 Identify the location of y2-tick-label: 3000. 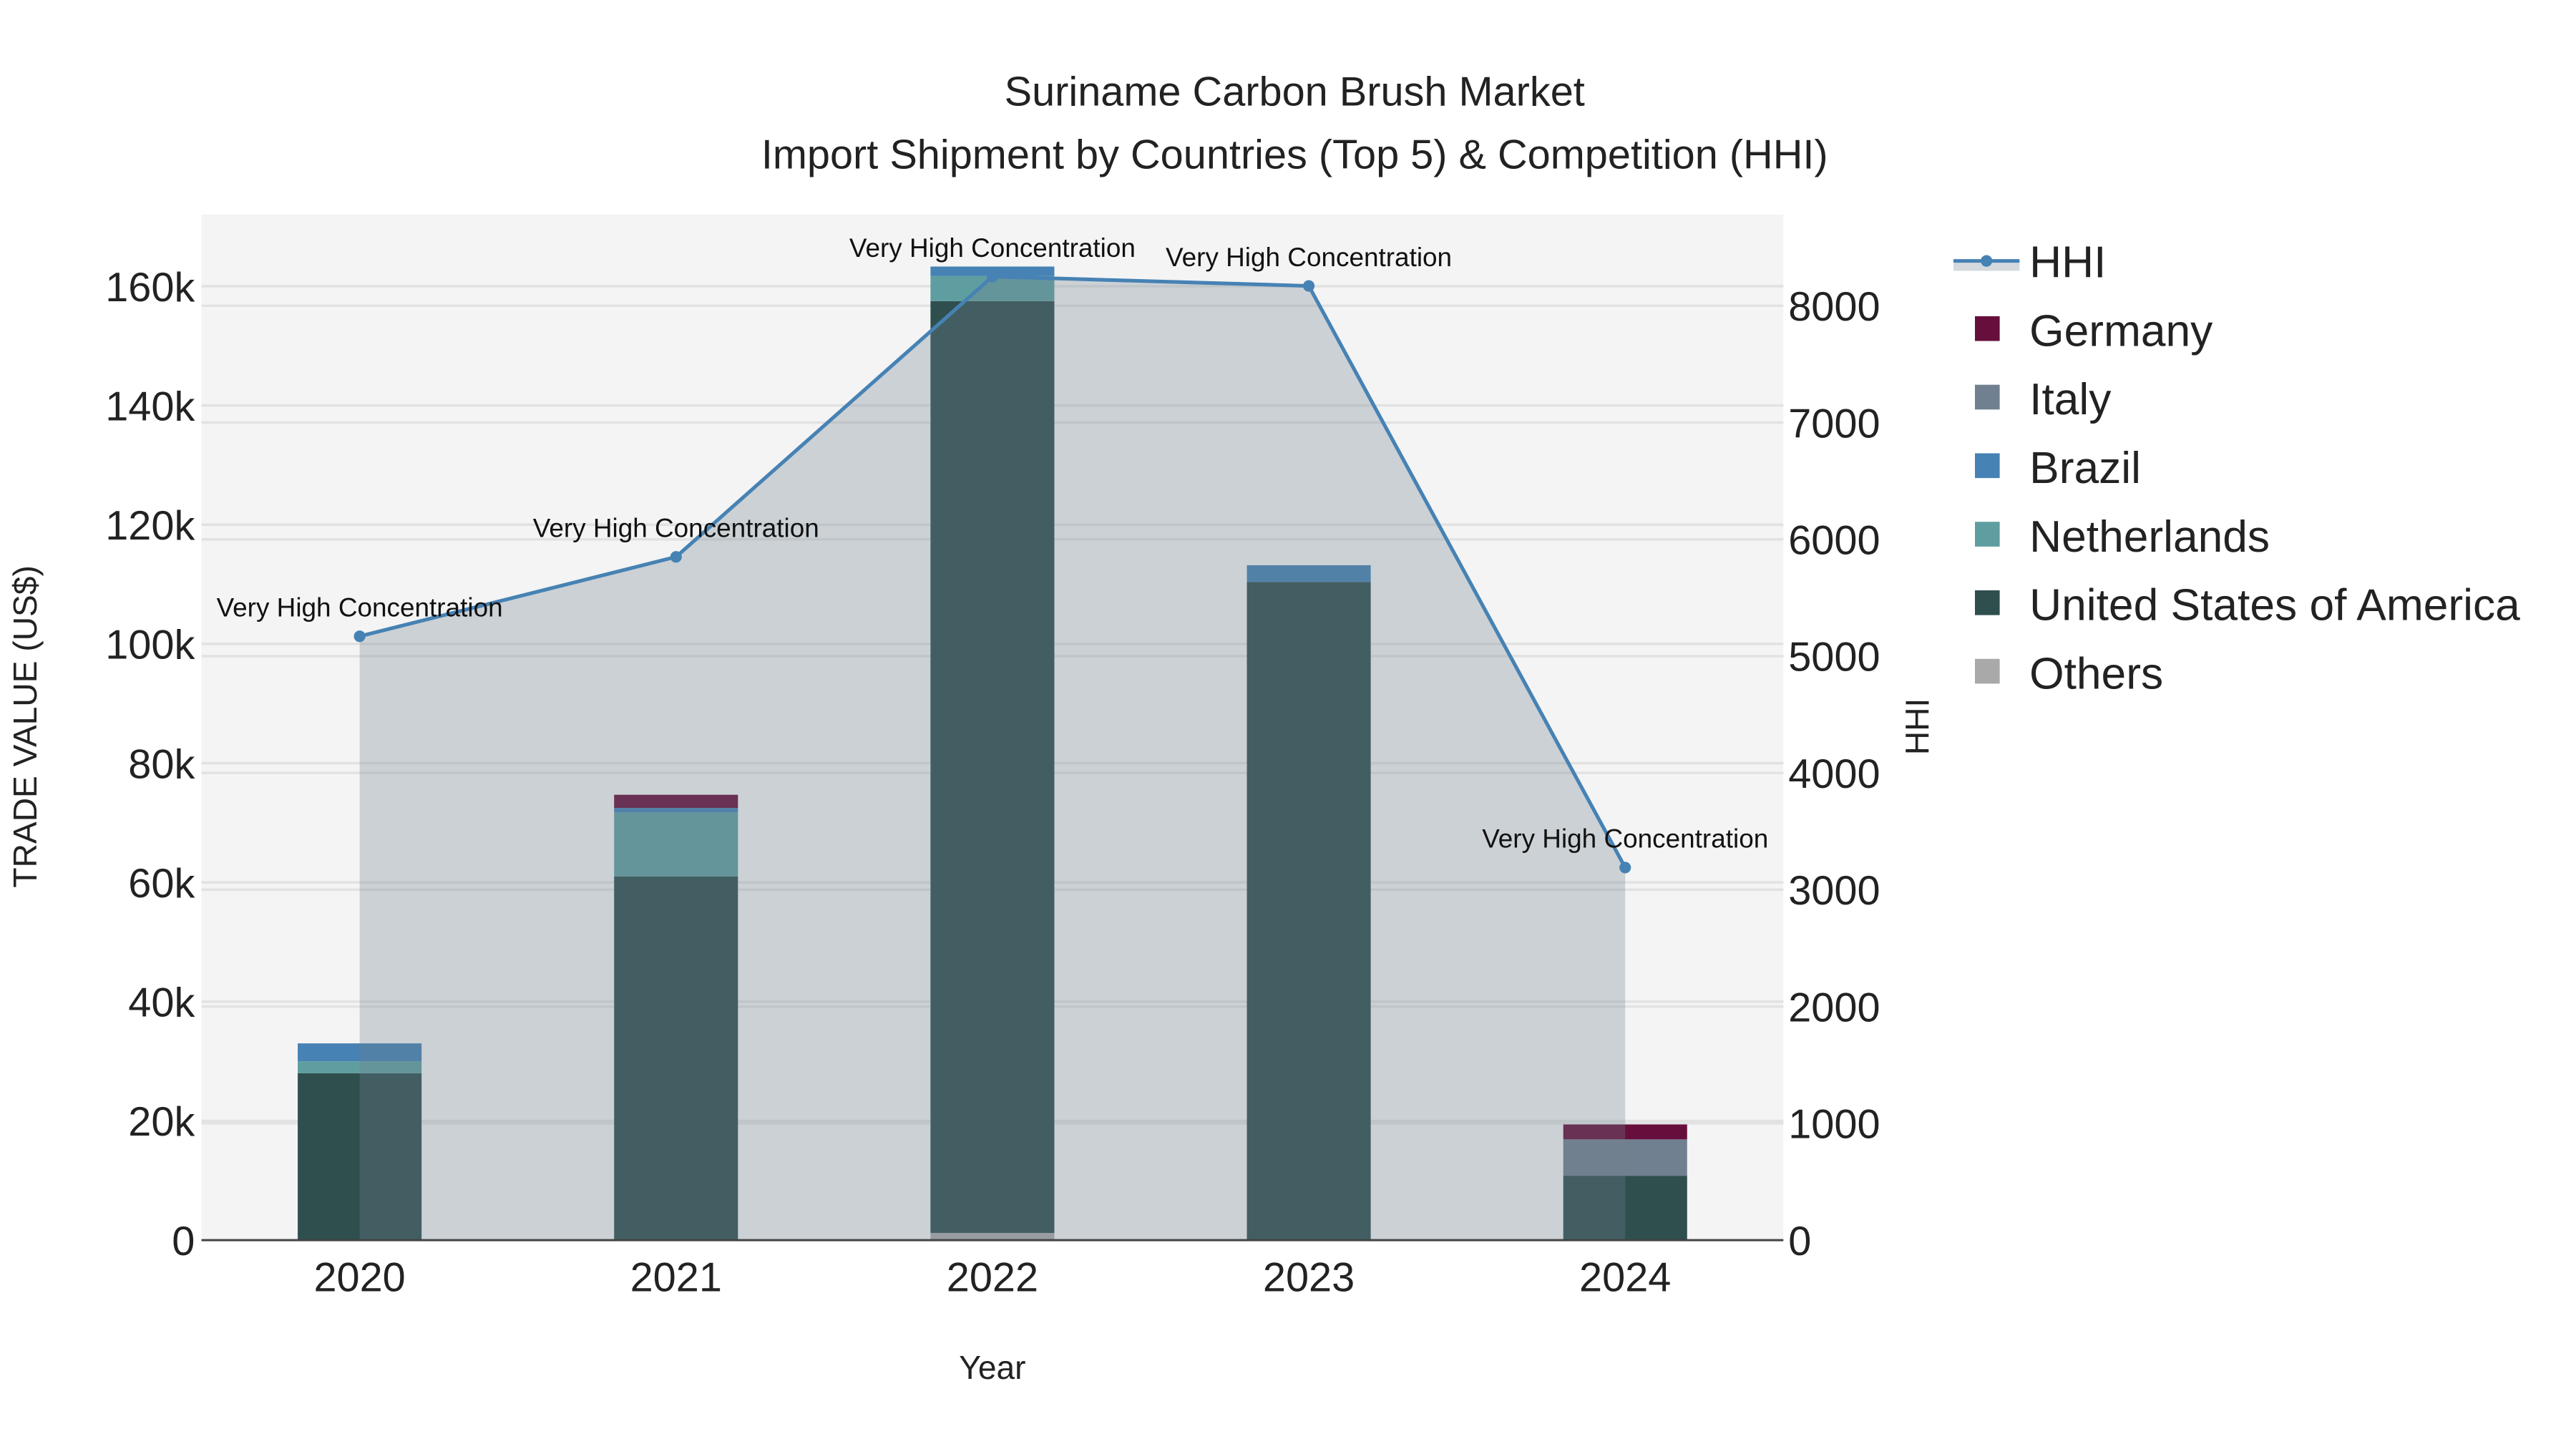
(1834, 891).